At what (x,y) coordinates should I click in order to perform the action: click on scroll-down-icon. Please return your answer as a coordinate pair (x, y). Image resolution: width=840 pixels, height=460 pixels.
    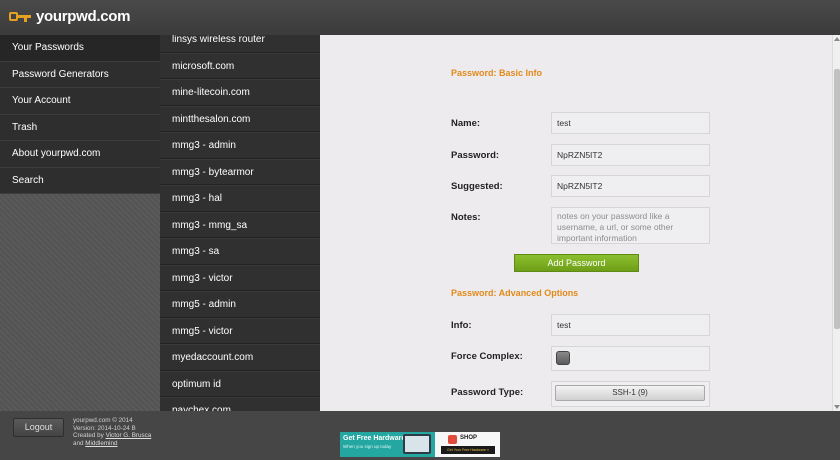
    Looking at the image, I should click on (837, 407).